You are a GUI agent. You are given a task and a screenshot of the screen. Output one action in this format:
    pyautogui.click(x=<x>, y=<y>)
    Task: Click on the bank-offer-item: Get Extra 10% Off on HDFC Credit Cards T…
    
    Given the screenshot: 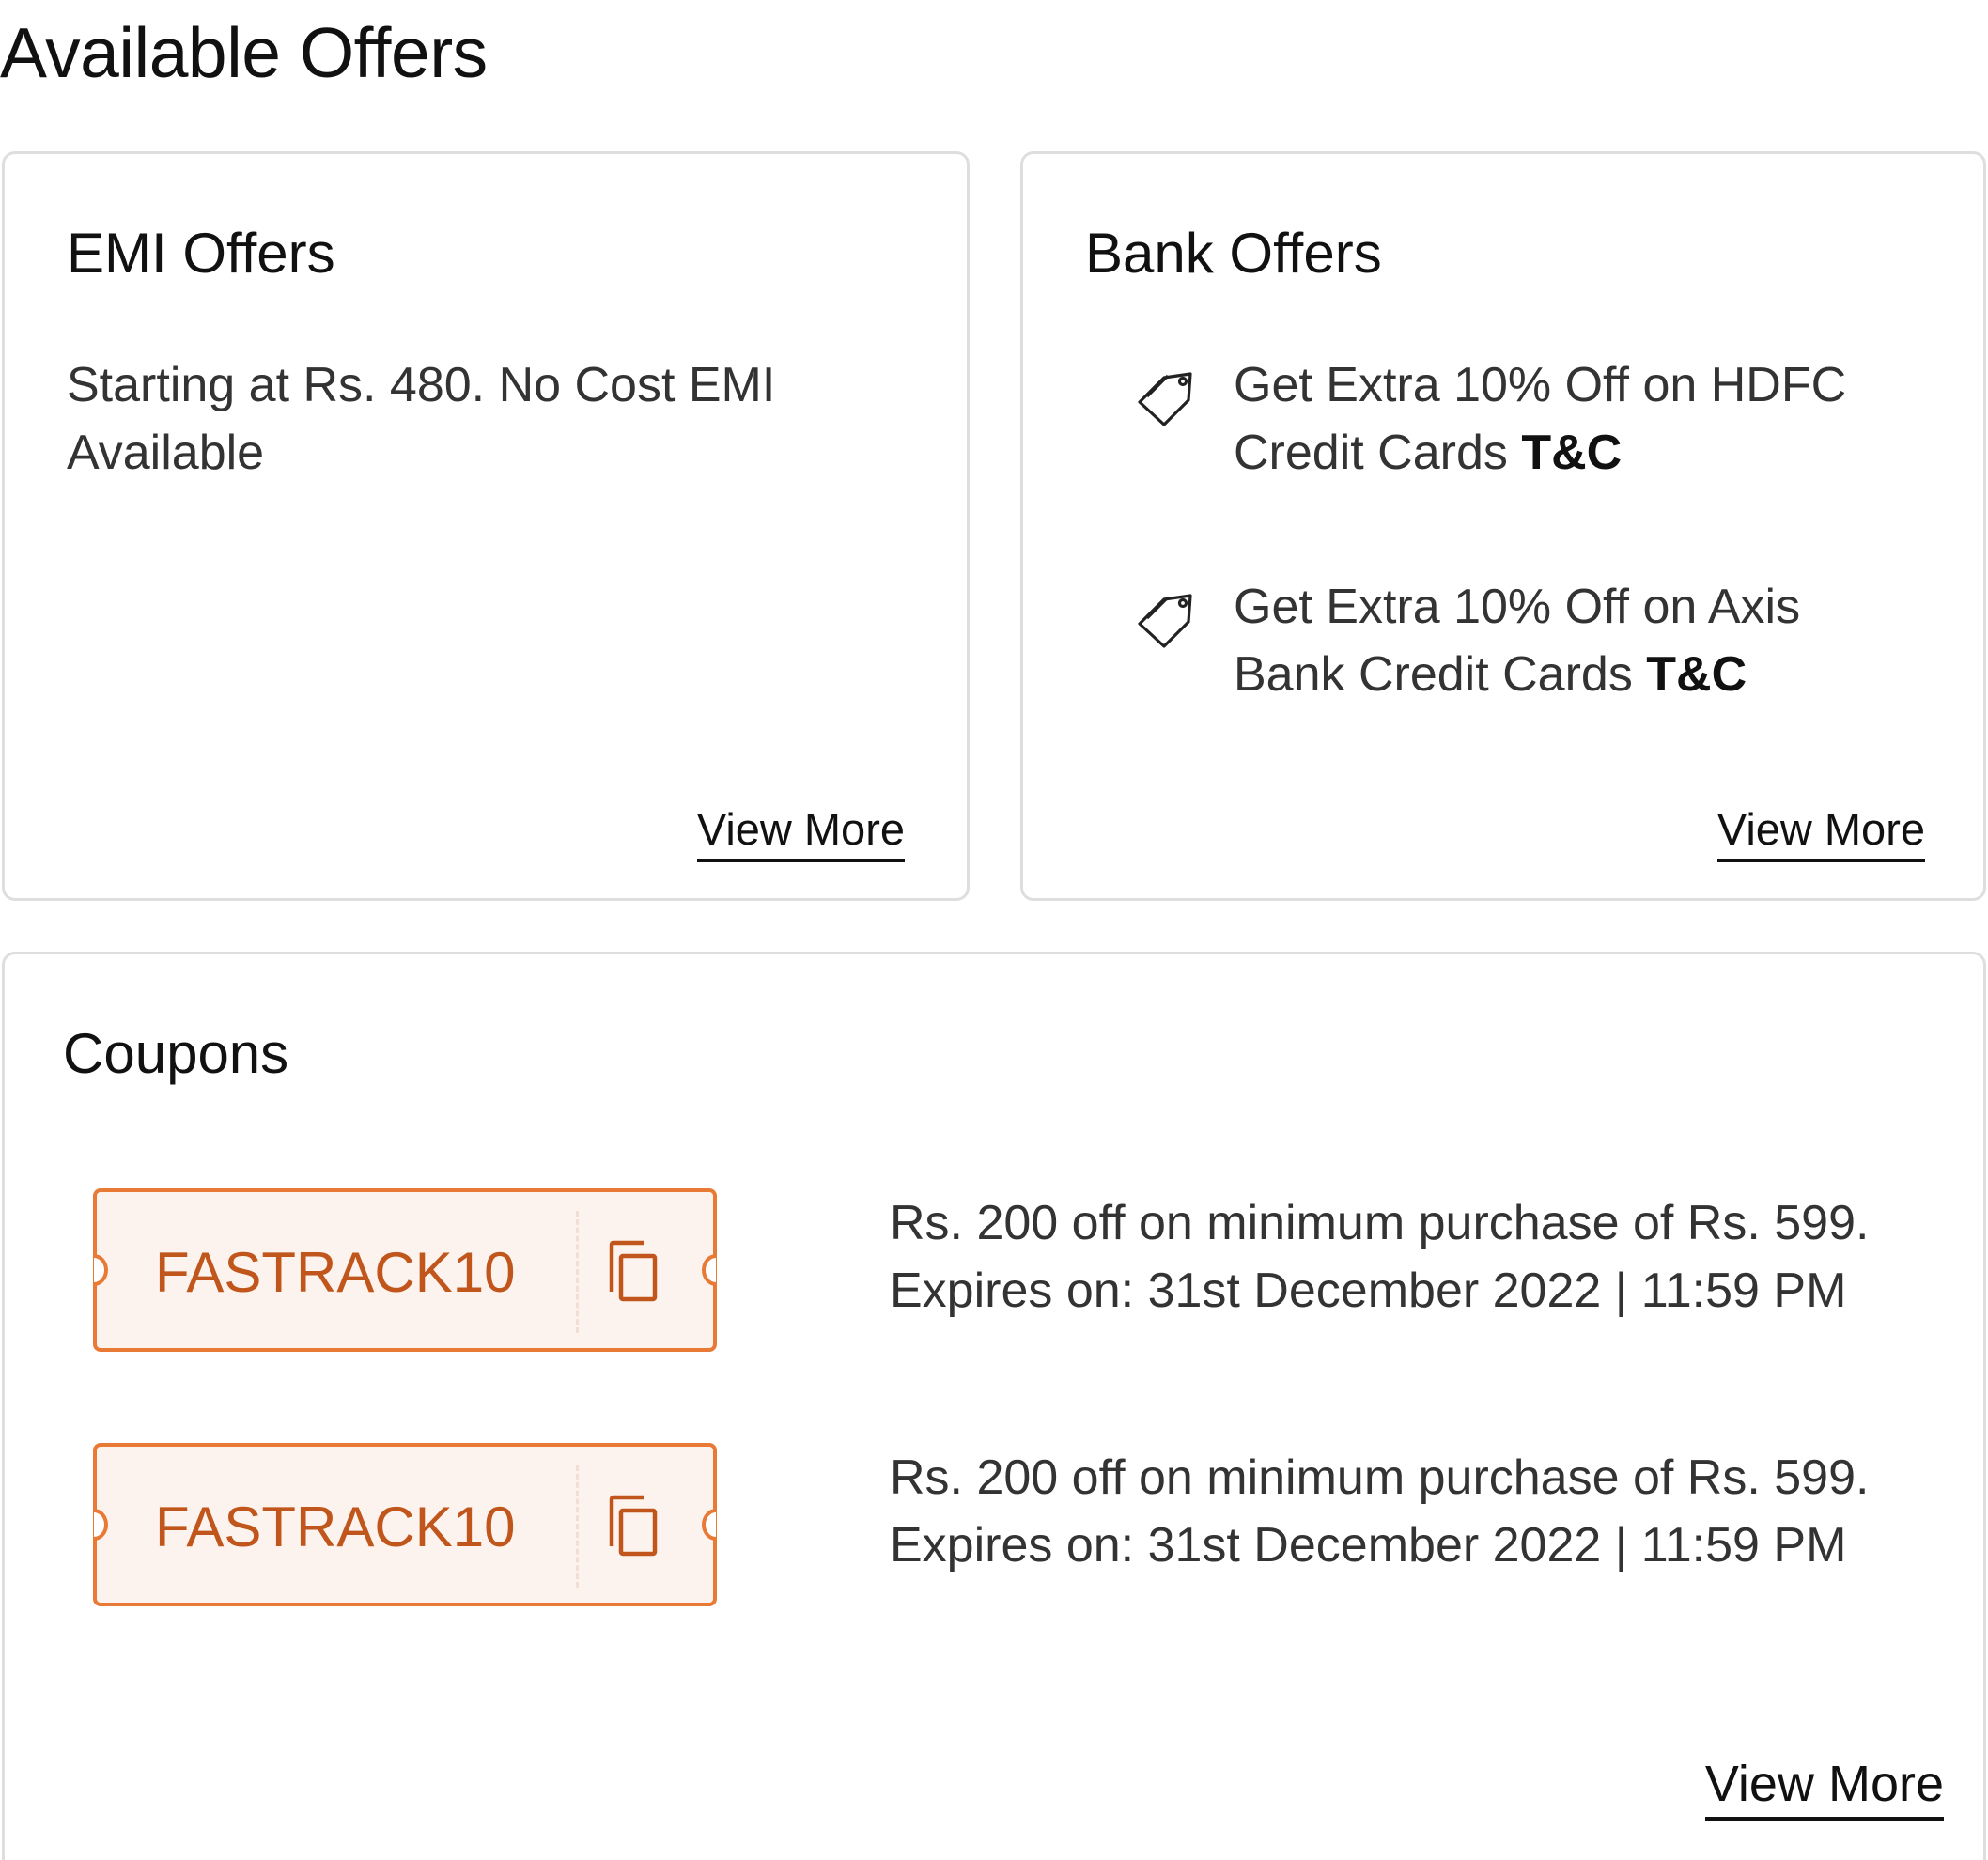 What is the action you would take?
    pyautogui.click(x=1538, y=419)
    